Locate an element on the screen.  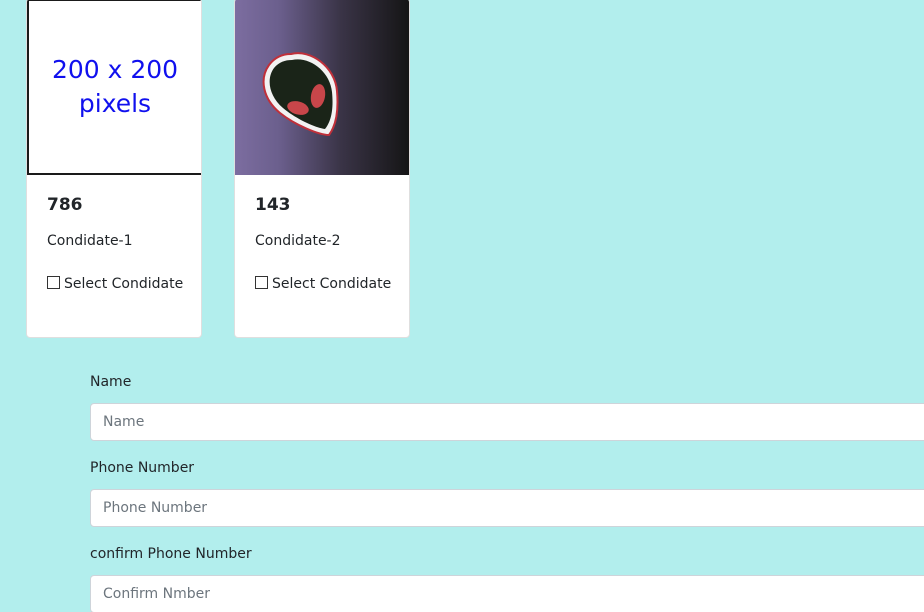
candidate-image-placeholder: 200 x 200 pixels is located at coordinates (114, 87).